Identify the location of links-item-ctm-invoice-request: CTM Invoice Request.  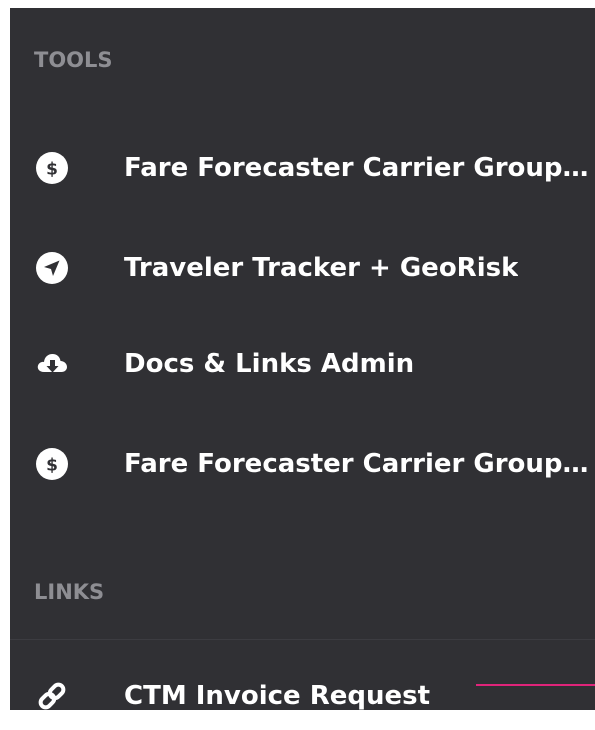
(302, 688).